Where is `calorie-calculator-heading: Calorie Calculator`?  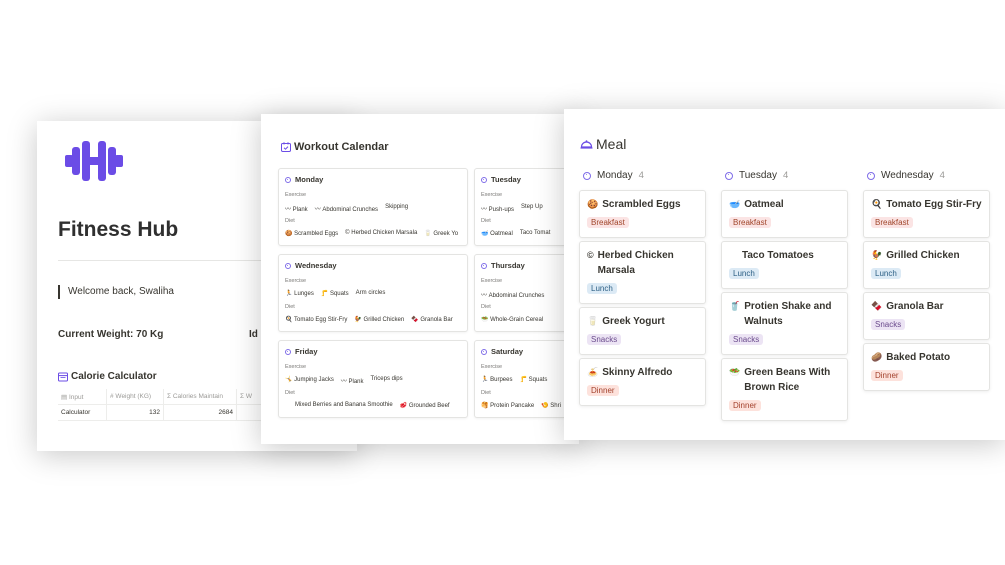 calorie-calculator-heading: Calorie Calculator is located at coordinates (107, 376).